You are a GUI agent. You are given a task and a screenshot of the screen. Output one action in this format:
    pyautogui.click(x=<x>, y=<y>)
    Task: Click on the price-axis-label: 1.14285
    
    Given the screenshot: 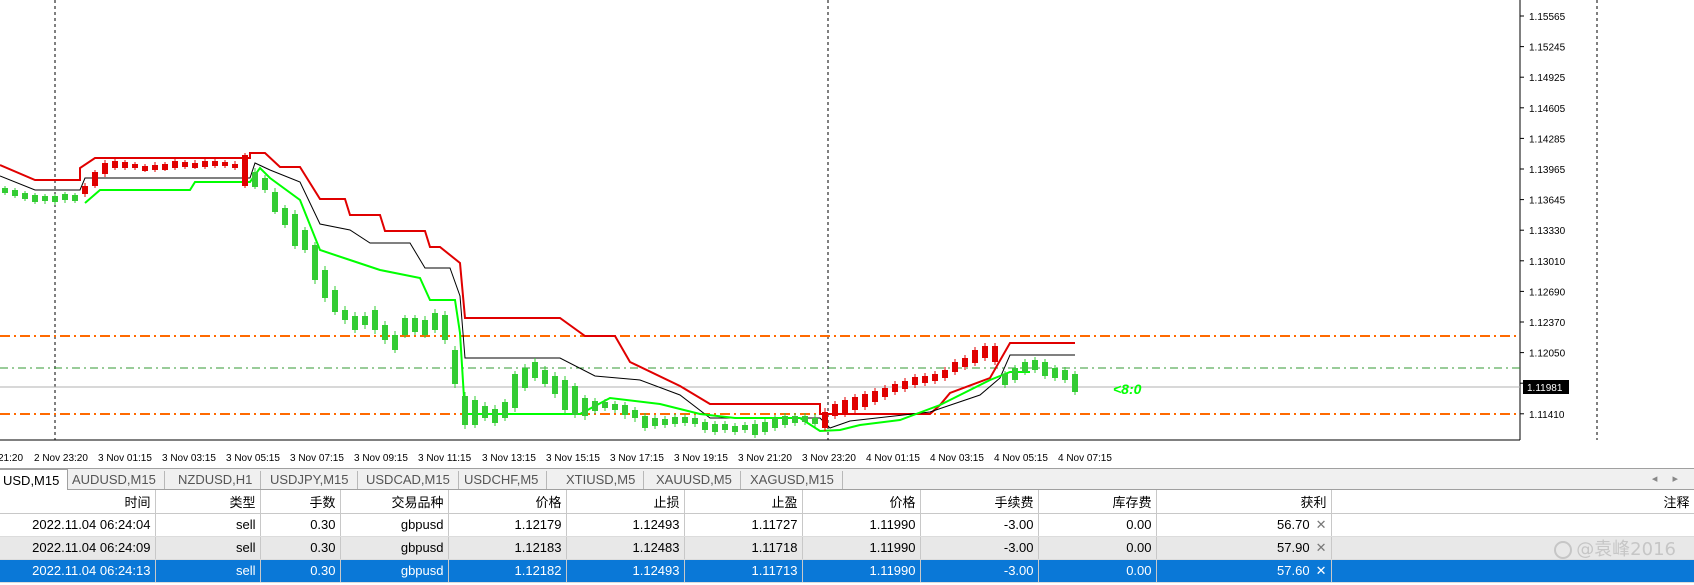 What is the action you would take?
    pyautogui.click(x=1547, y=139)
    